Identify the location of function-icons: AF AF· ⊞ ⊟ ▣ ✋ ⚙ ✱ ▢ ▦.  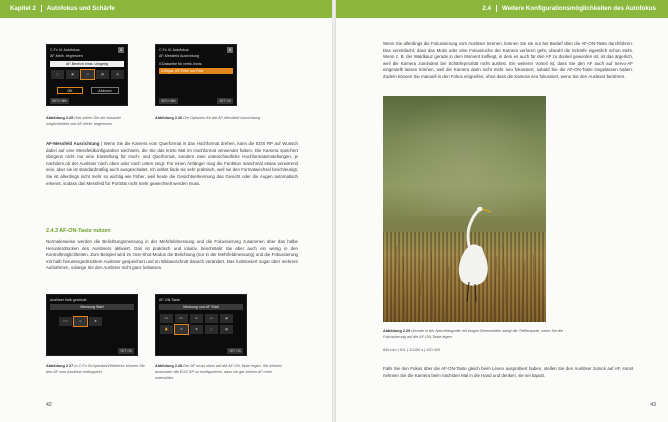
(202, 324).